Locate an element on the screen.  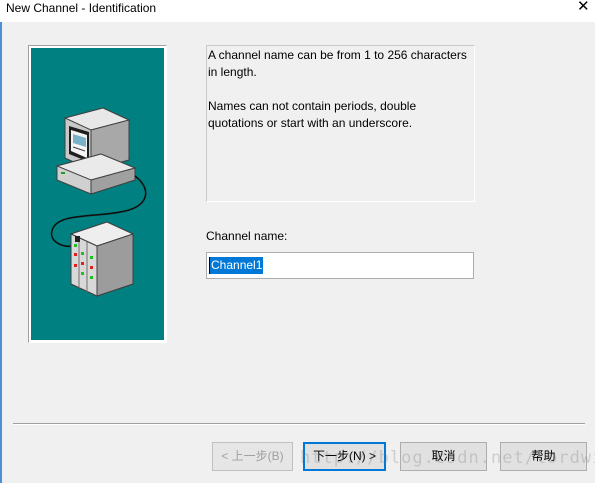
help-button: 帮助 is located at coordinates (543, 456).